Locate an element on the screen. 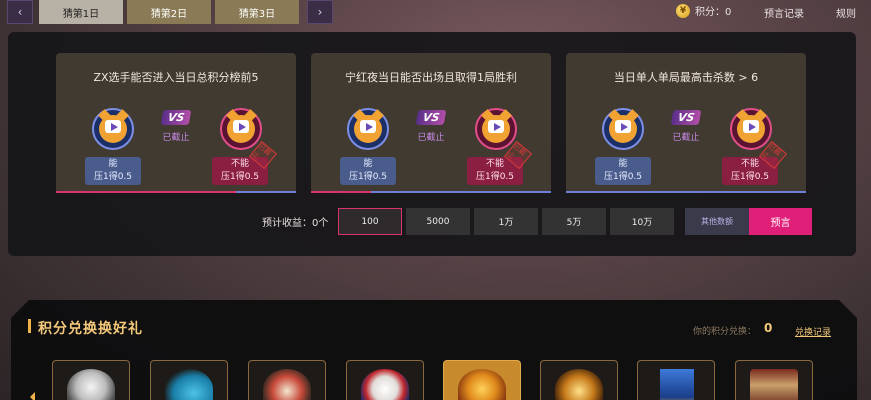 This screenshot has height=400, width=871. card-title: ZX选手能否进入当日总积分榜前5 is located at coordinates (176, 77).